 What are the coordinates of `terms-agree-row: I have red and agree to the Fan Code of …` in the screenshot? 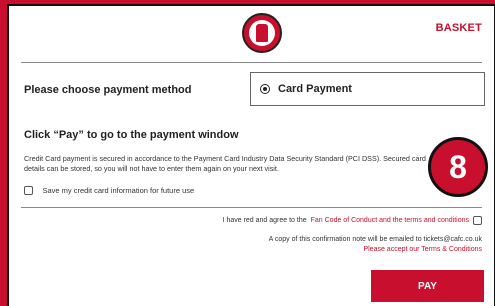 It's located at (352, 220).